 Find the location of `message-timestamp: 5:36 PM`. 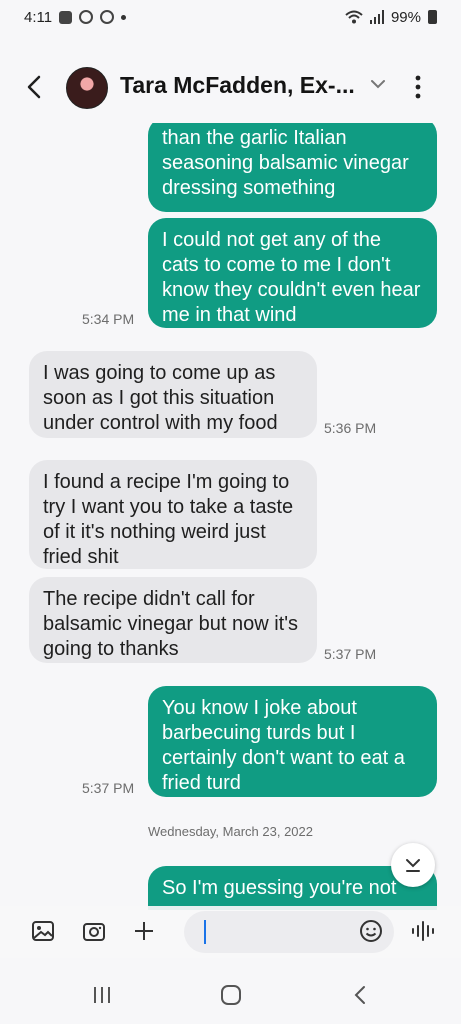

message-timestamp: 5:36 PM is located at coordinates (350, 428).